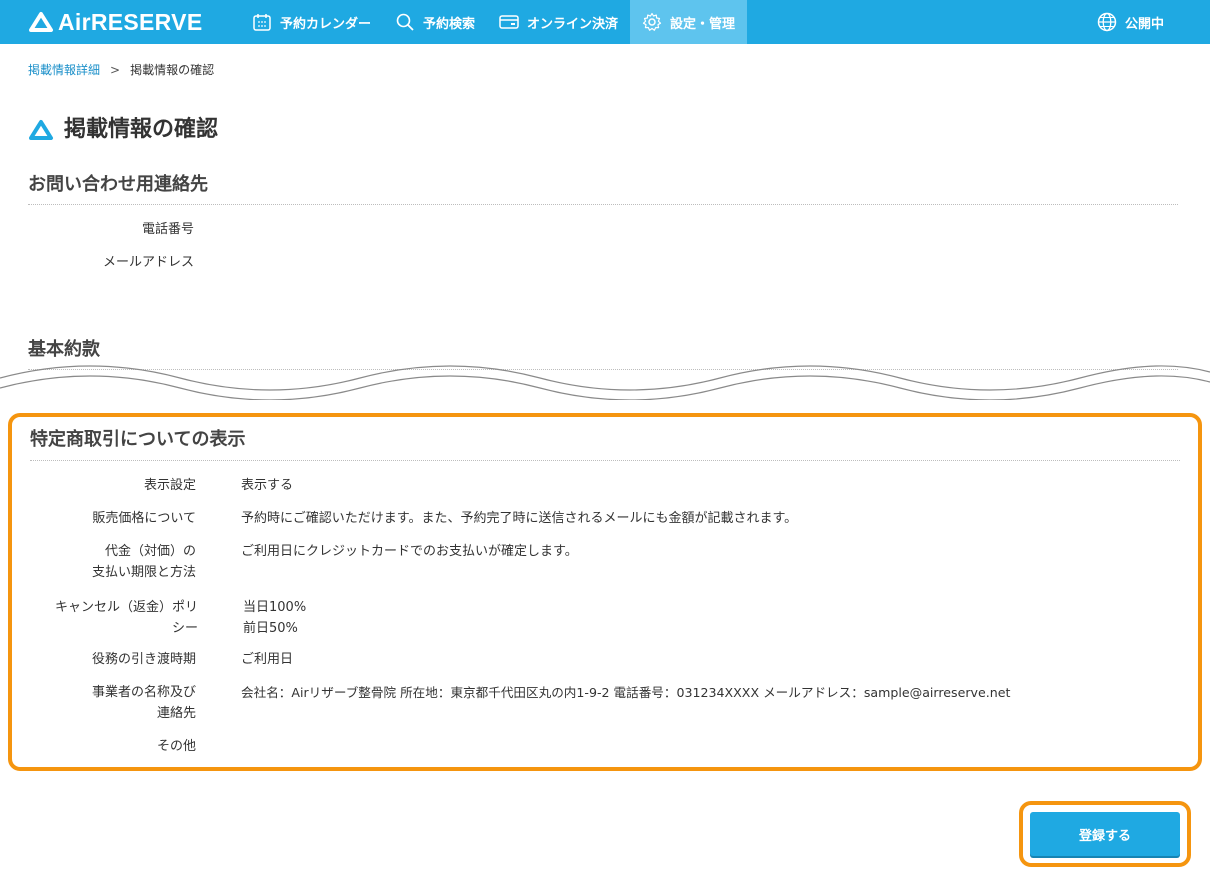  What do you see at coordinates (138, 439) in the screenshot?
I see `commerce-section-title: 特定商取引についての表示` at bounding box center [138, 439].